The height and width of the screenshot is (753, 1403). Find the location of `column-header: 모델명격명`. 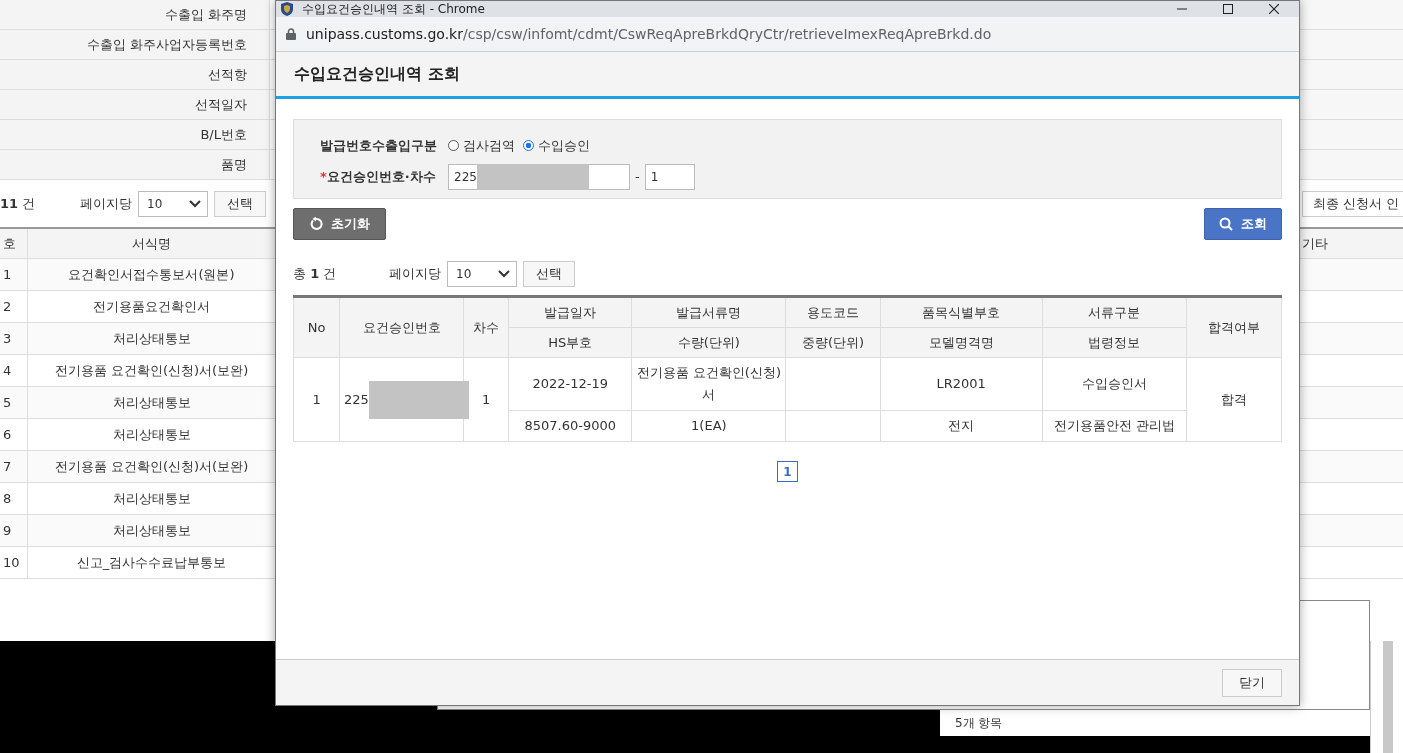

column-header: 모델명격명 is located at coordinates (961, 342).